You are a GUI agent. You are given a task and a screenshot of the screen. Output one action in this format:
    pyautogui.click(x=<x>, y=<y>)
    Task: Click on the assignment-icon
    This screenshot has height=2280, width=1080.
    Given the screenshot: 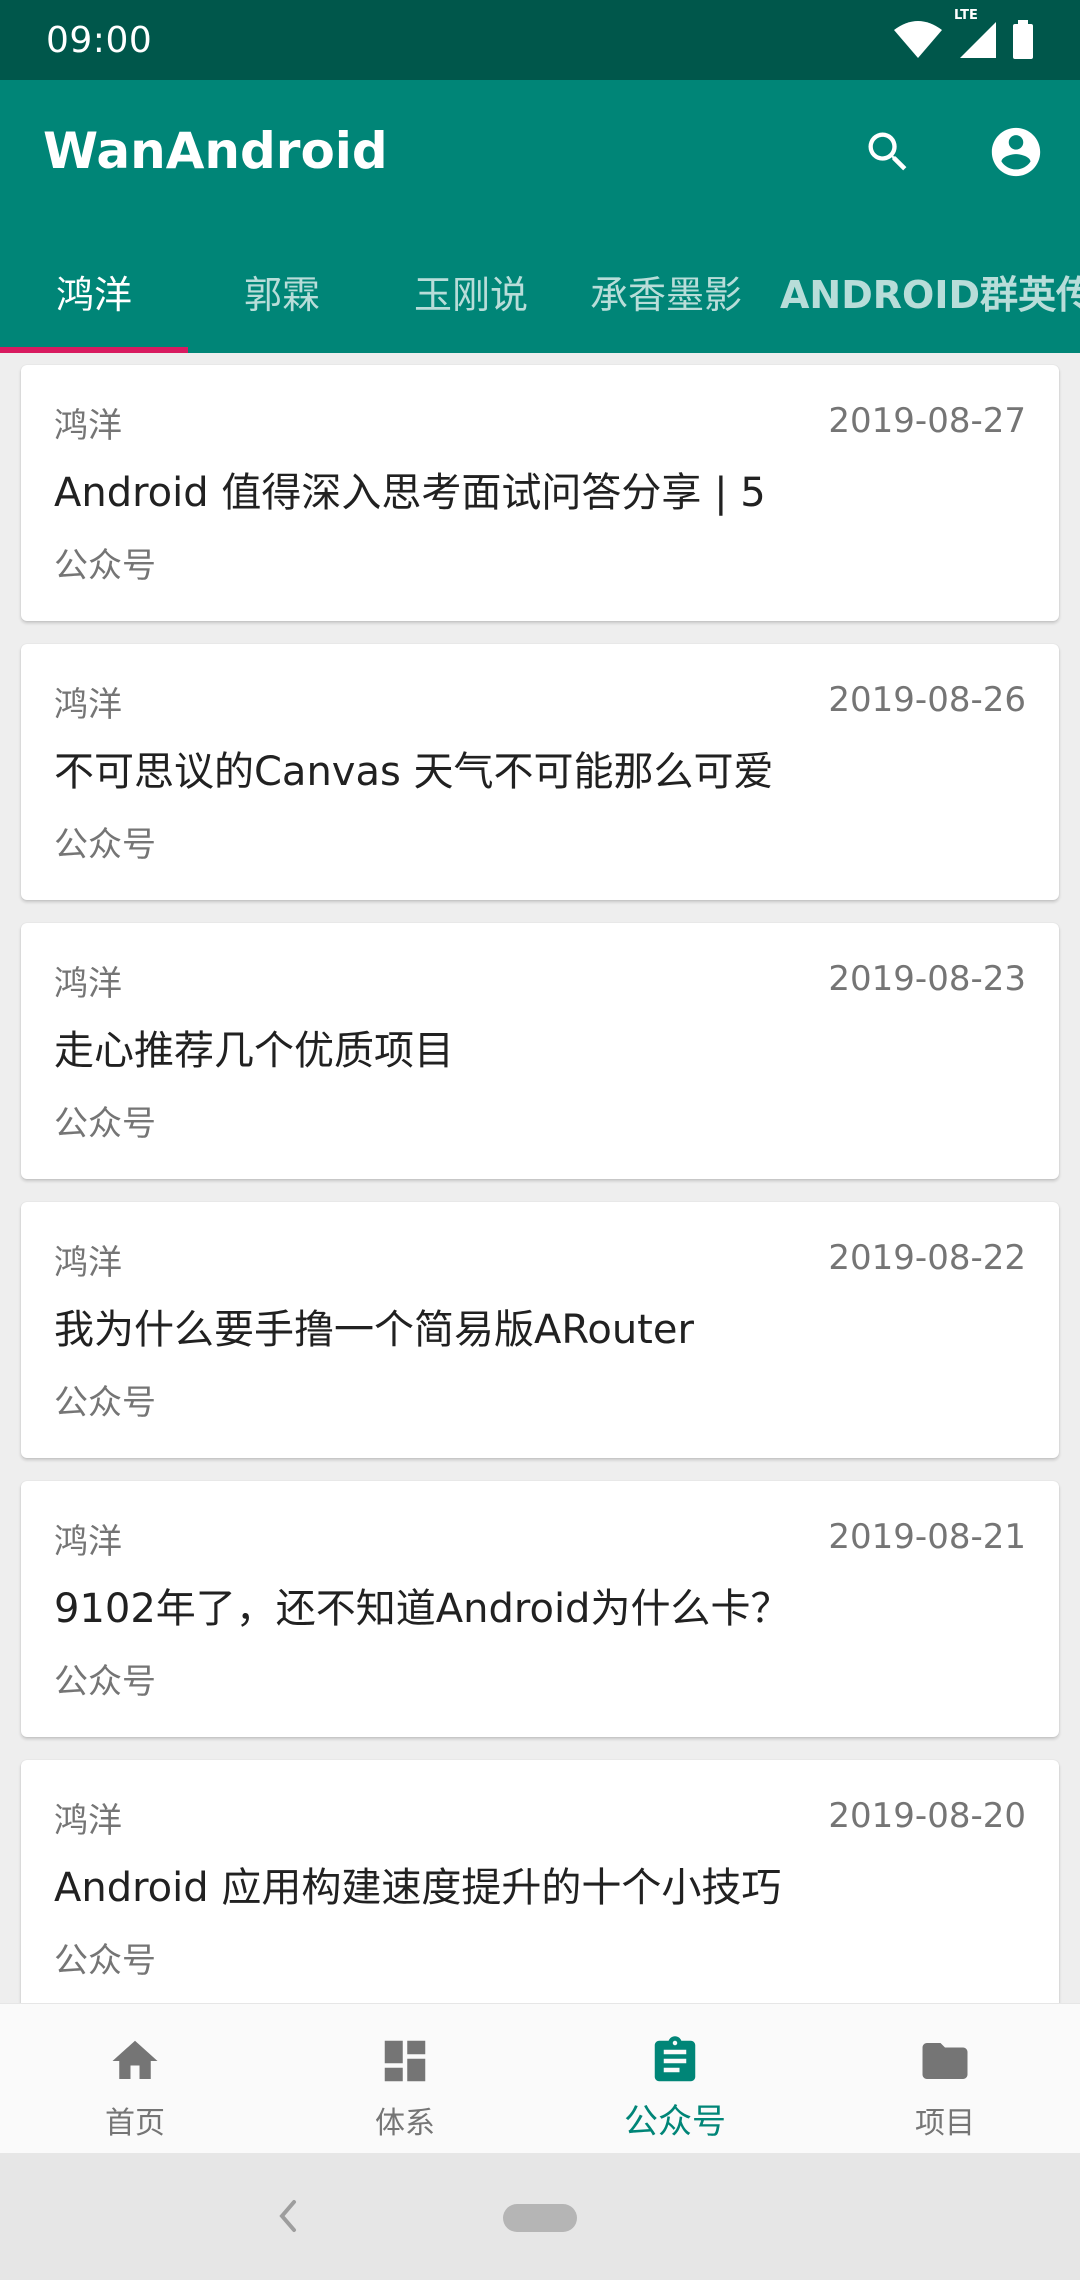 What is the action you would take?
    pyautogui.click(x=675, y=2061)
    